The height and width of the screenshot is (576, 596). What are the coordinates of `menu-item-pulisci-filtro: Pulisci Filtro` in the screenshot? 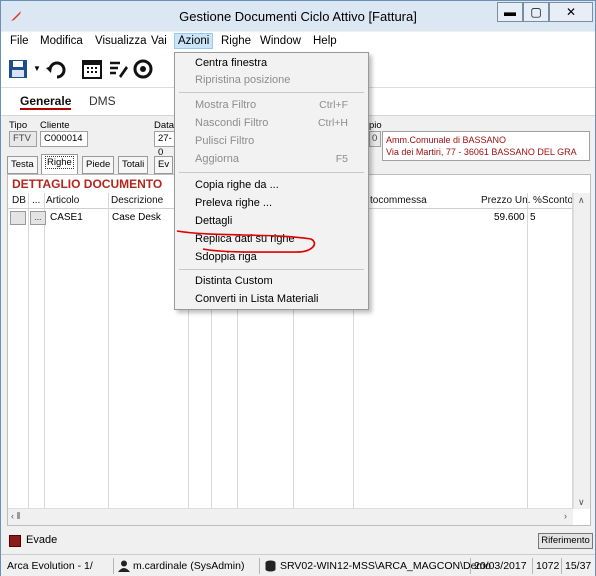 It's located at (224, 141).